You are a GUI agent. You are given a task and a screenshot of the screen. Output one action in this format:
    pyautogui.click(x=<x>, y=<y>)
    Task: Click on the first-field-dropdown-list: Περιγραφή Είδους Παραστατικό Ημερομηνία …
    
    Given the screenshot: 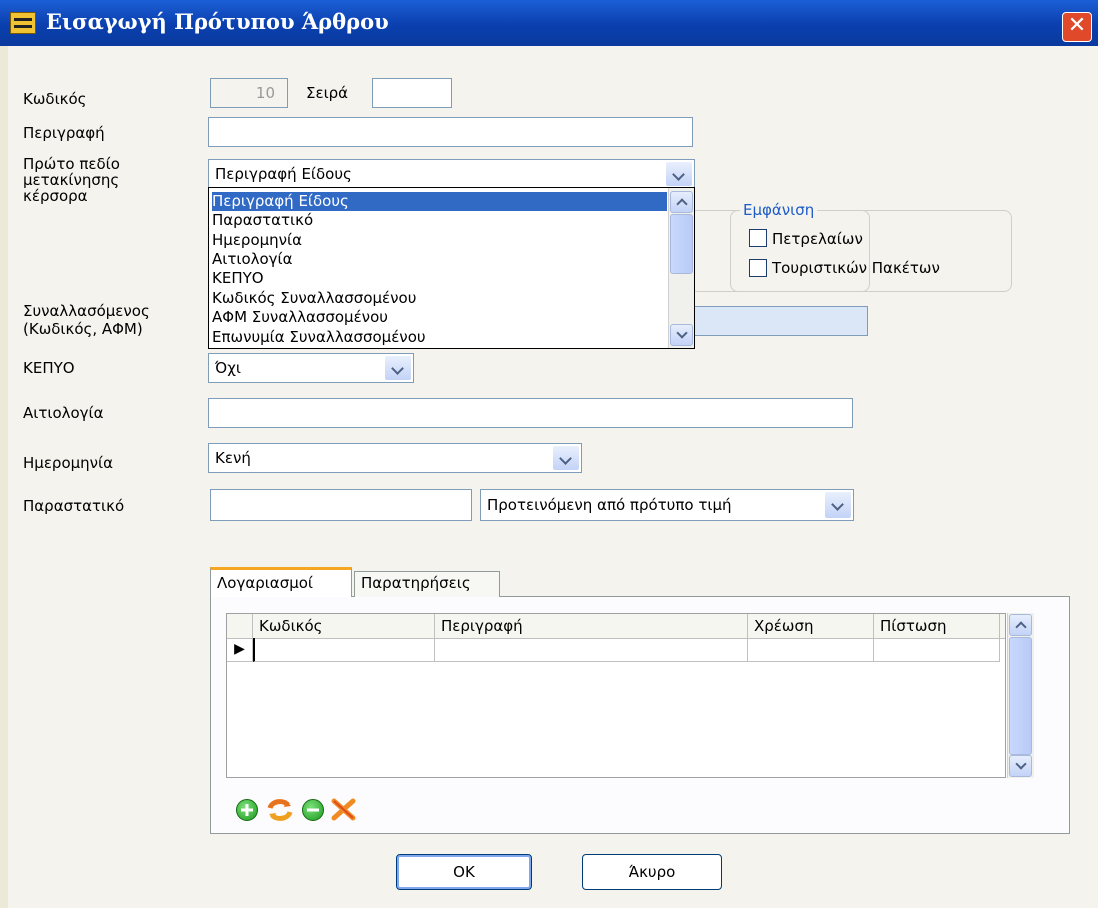 What is the action you would take?
    pyautogui.click(x=451, y=268)
    